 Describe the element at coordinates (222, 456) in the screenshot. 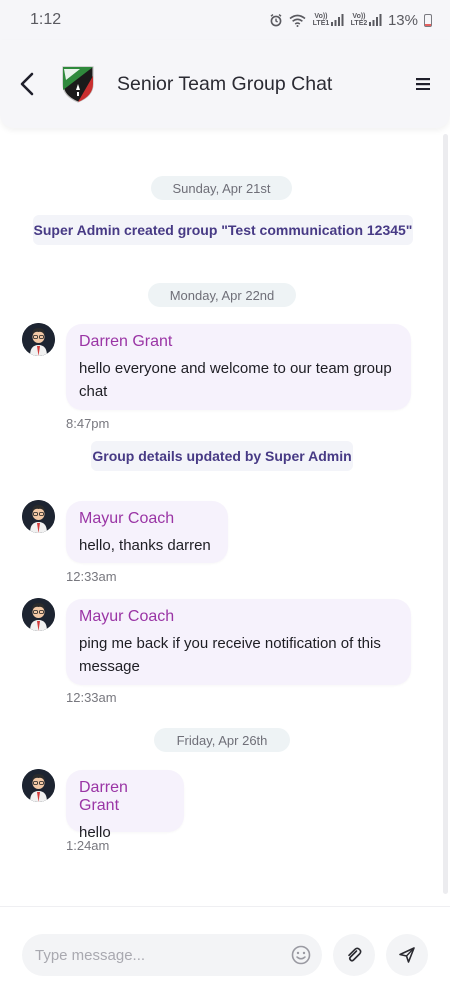

I see `system-message: Group details updated by Super Admin` at that location.